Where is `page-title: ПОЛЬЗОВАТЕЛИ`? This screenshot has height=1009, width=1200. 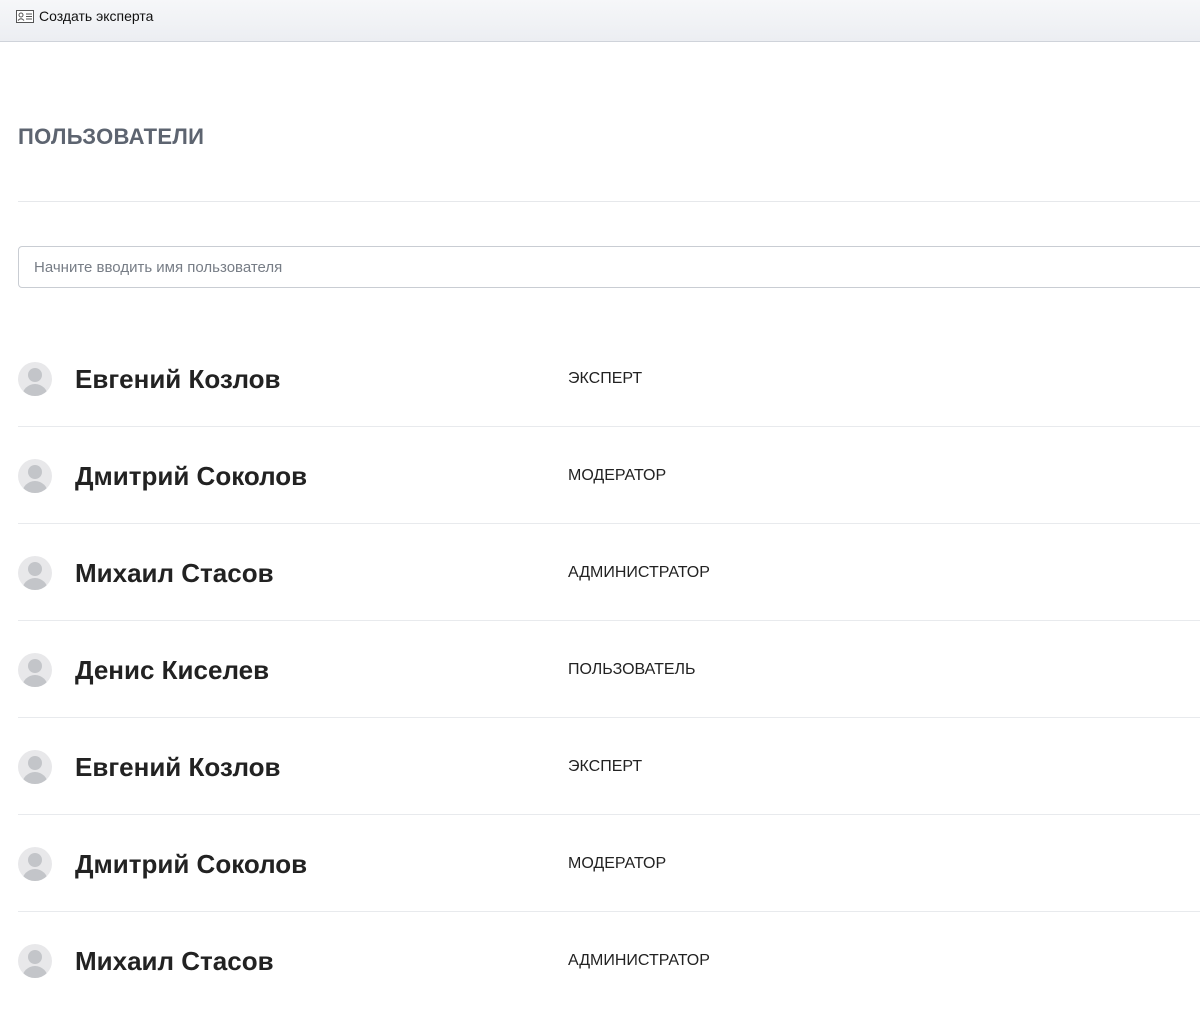 page-title: ПОЛЬЗОВАТЕЛИ is located at coordinates (111, 136).